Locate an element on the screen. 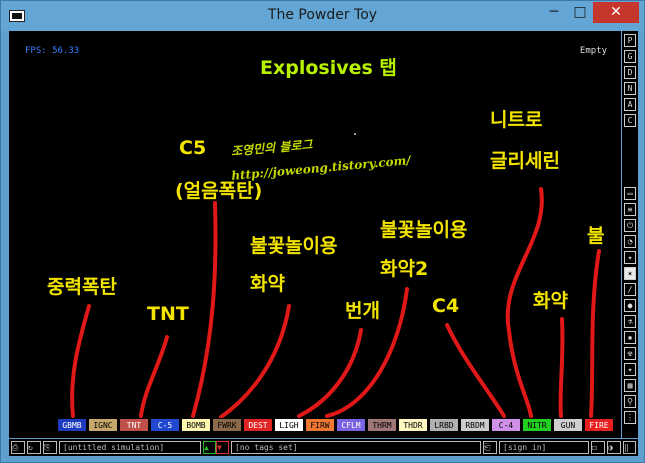 The width and height of the screenshot is (645, 463). line-tnt is located at coordinates (154, 376).